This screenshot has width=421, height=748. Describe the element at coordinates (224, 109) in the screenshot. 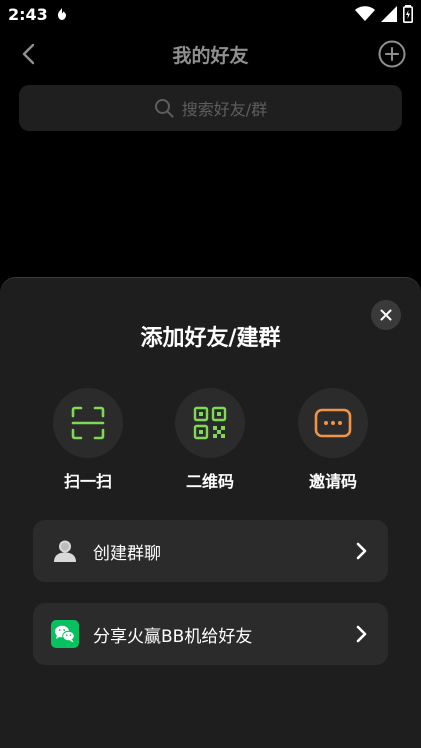

I see `search-placeholder: 搜索好友/群` at that location.